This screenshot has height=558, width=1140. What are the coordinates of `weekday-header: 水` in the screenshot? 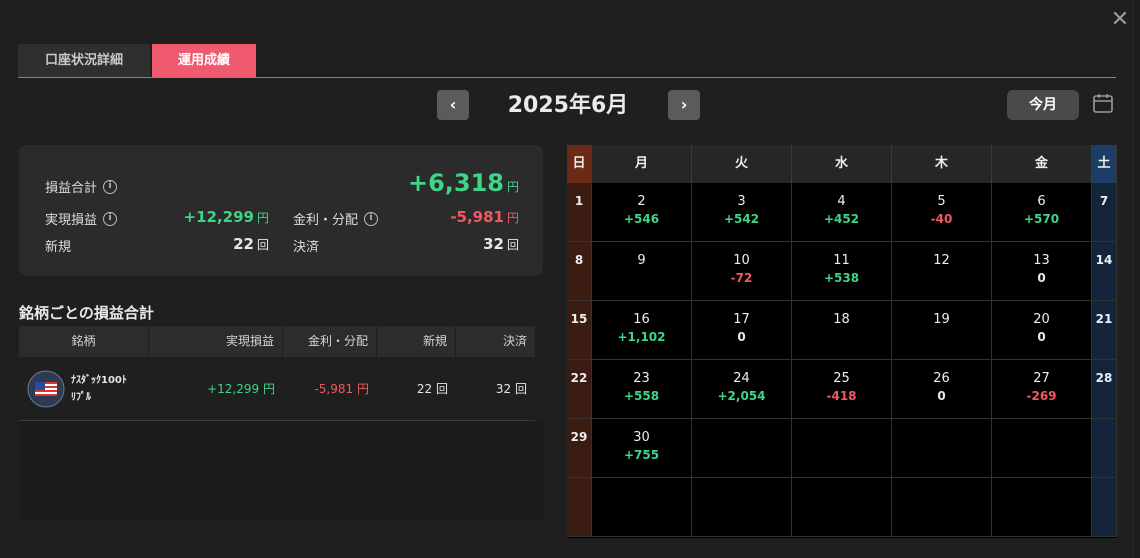 It's located at (842, 164).